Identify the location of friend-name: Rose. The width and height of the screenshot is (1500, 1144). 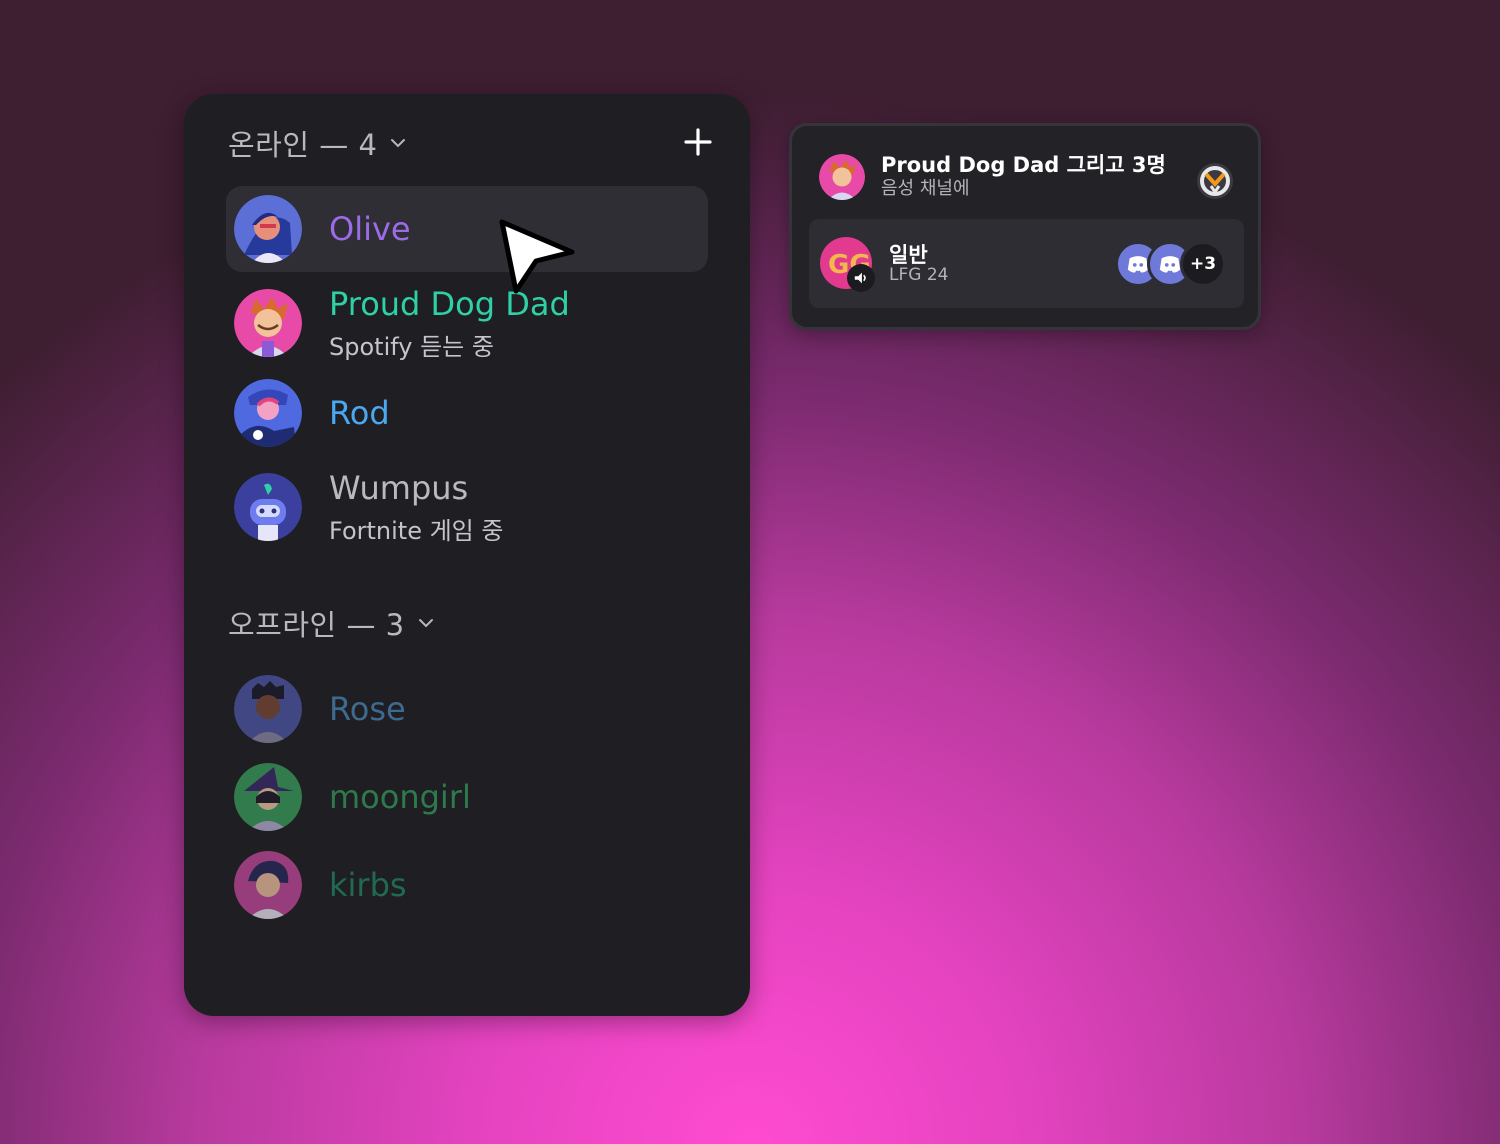
(367, 709).